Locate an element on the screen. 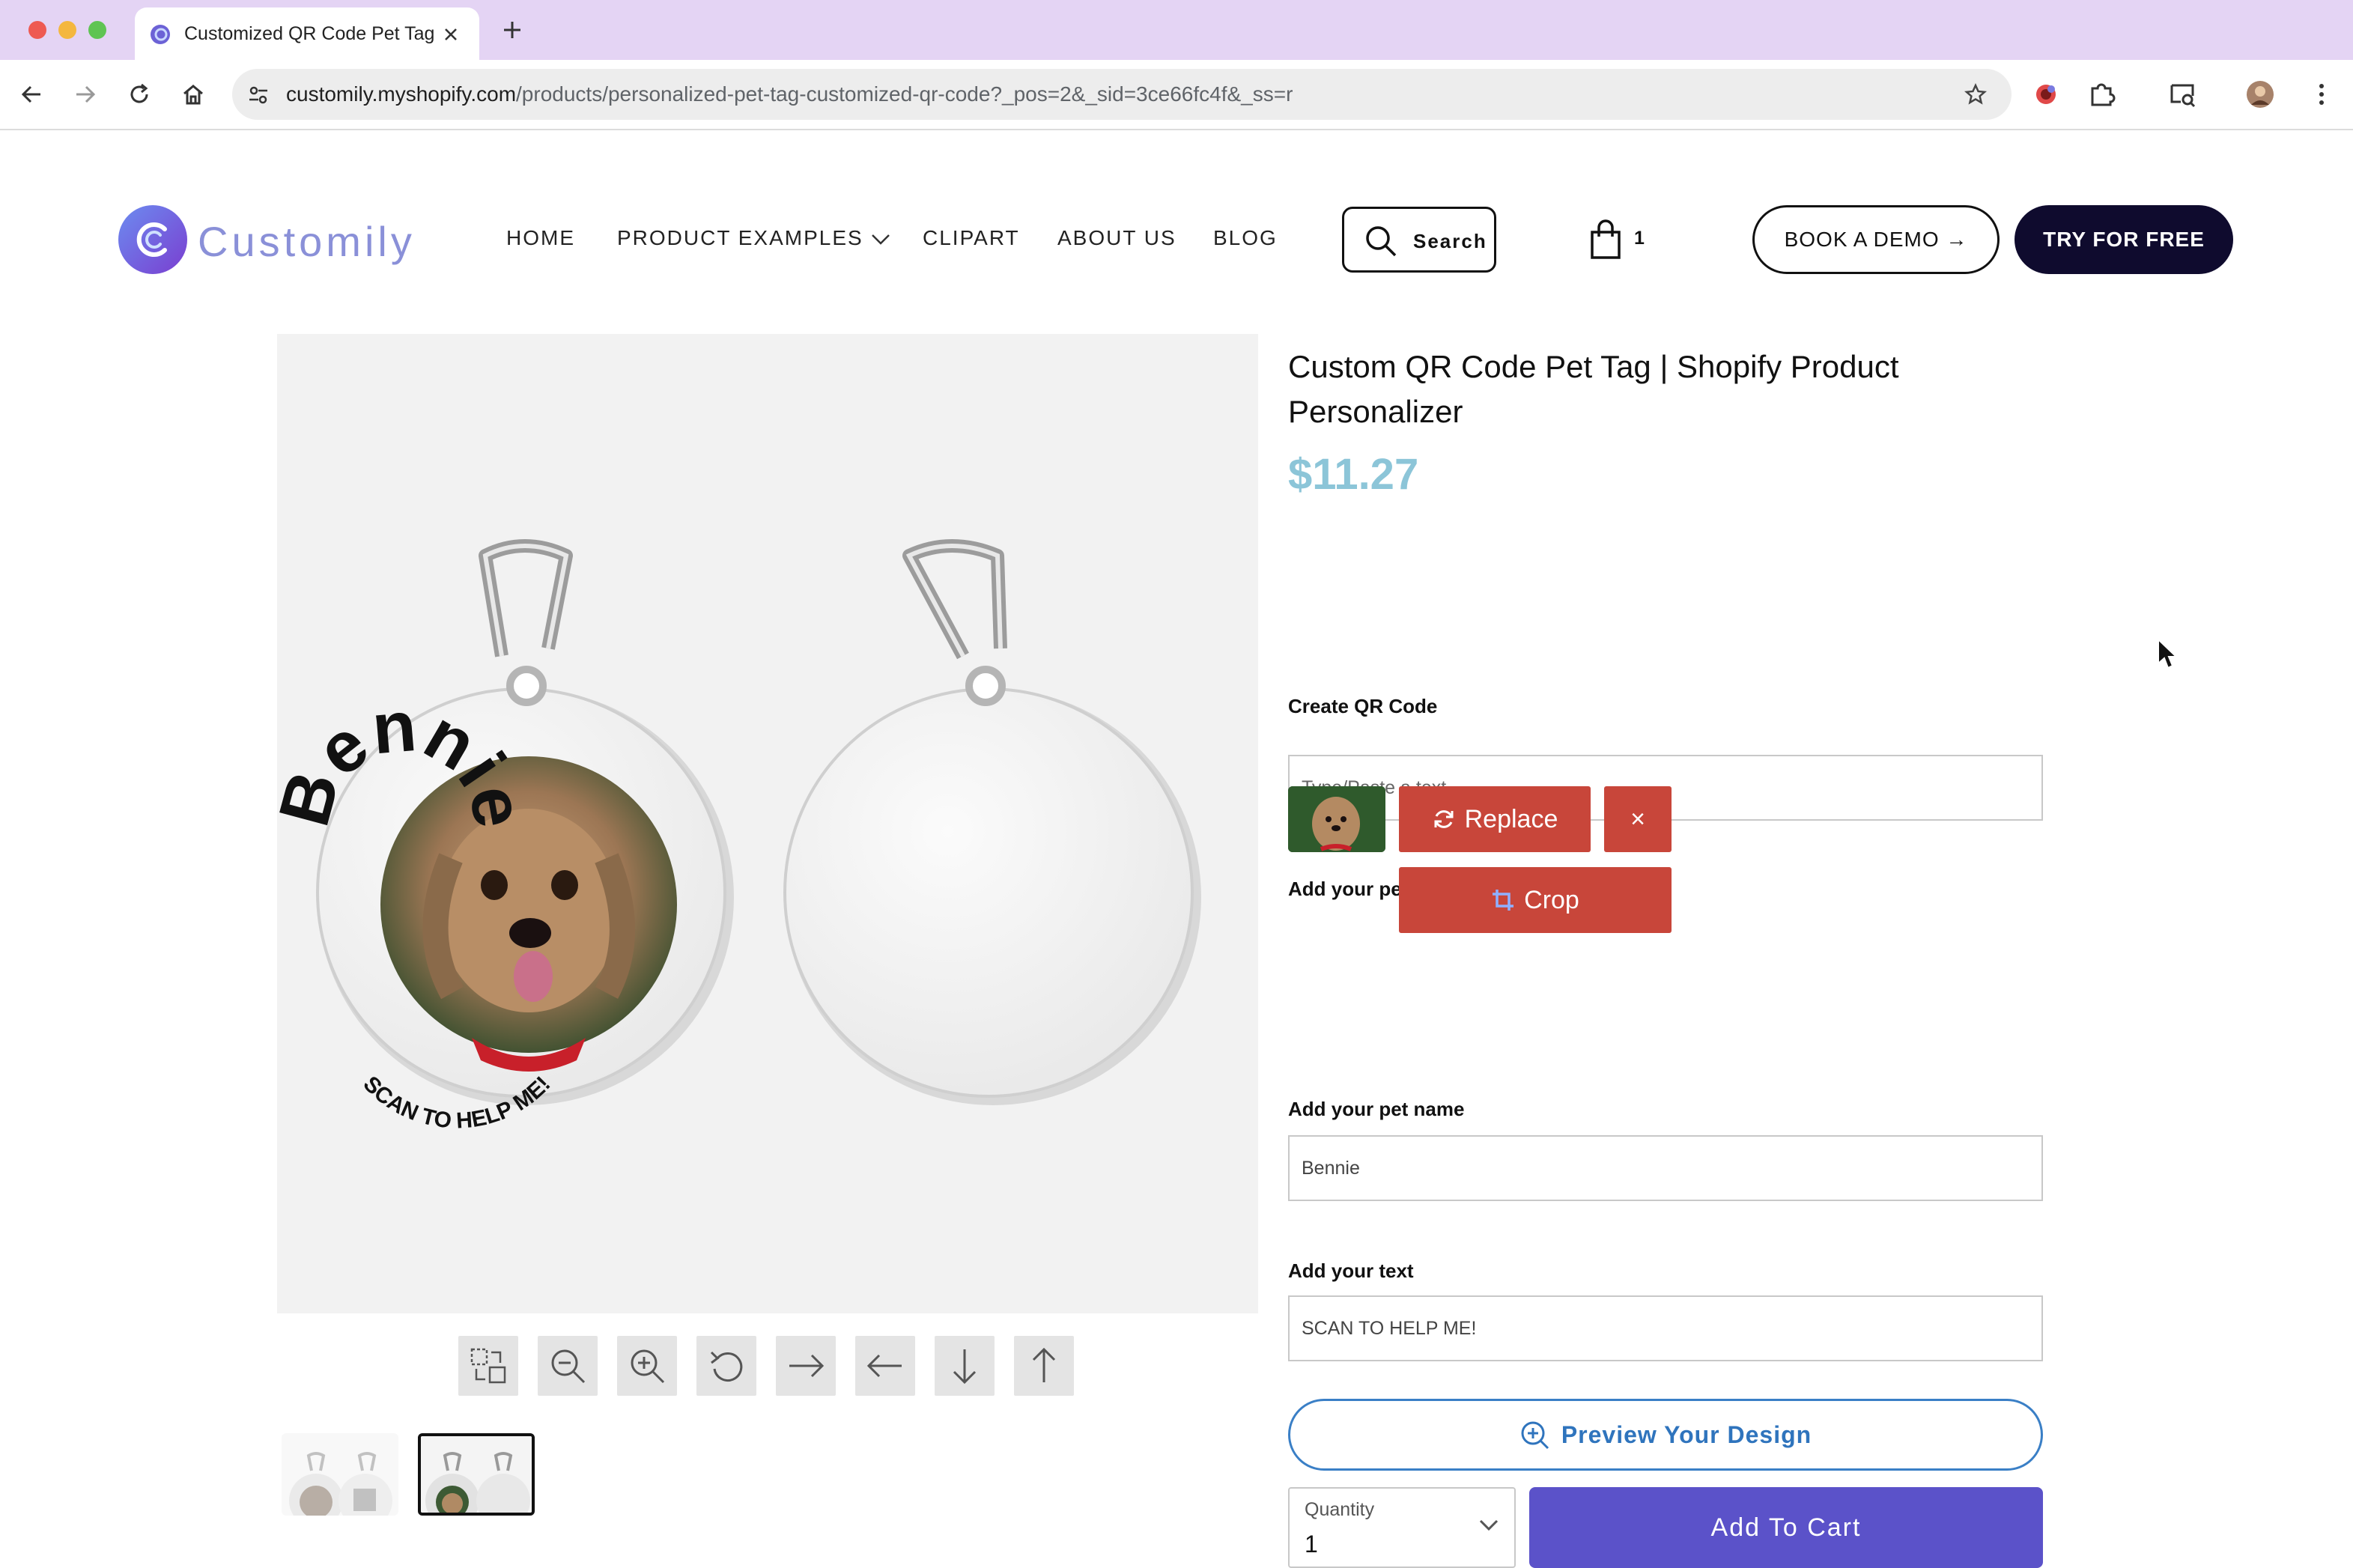 The height and width of the screenshot is (1568, 2353). rotate-button is located at coordinates (726, 1366).